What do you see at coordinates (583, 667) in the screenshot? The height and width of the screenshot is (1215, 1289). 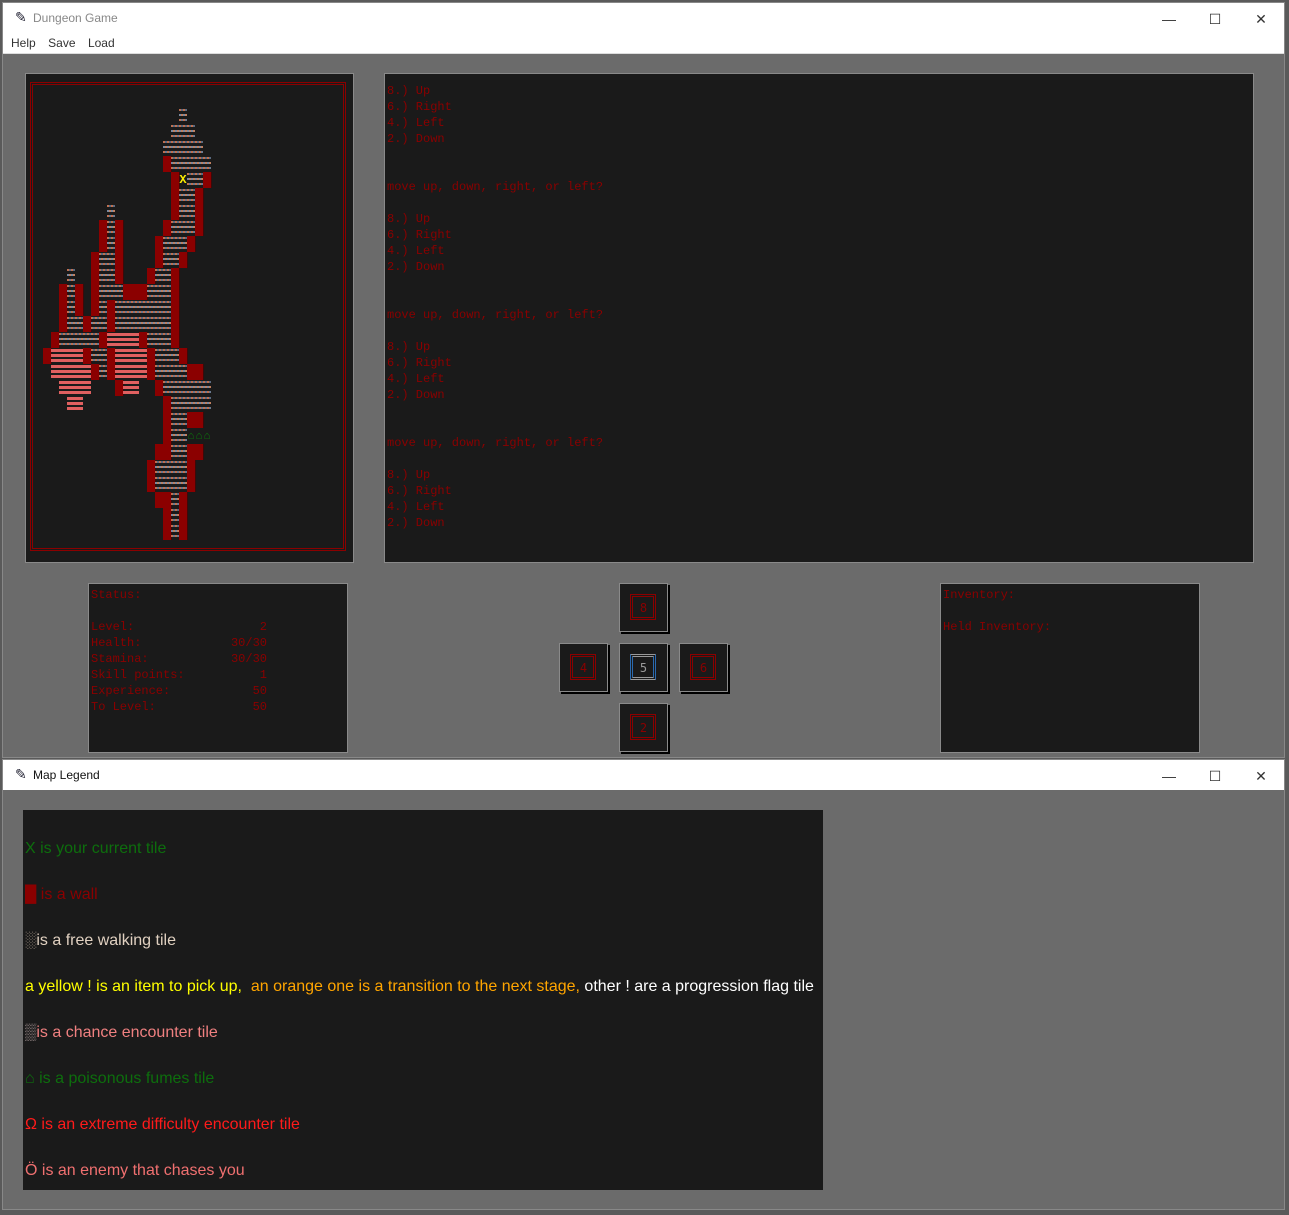 I see `move-left-button: 4` at bounding box center [583, 667].